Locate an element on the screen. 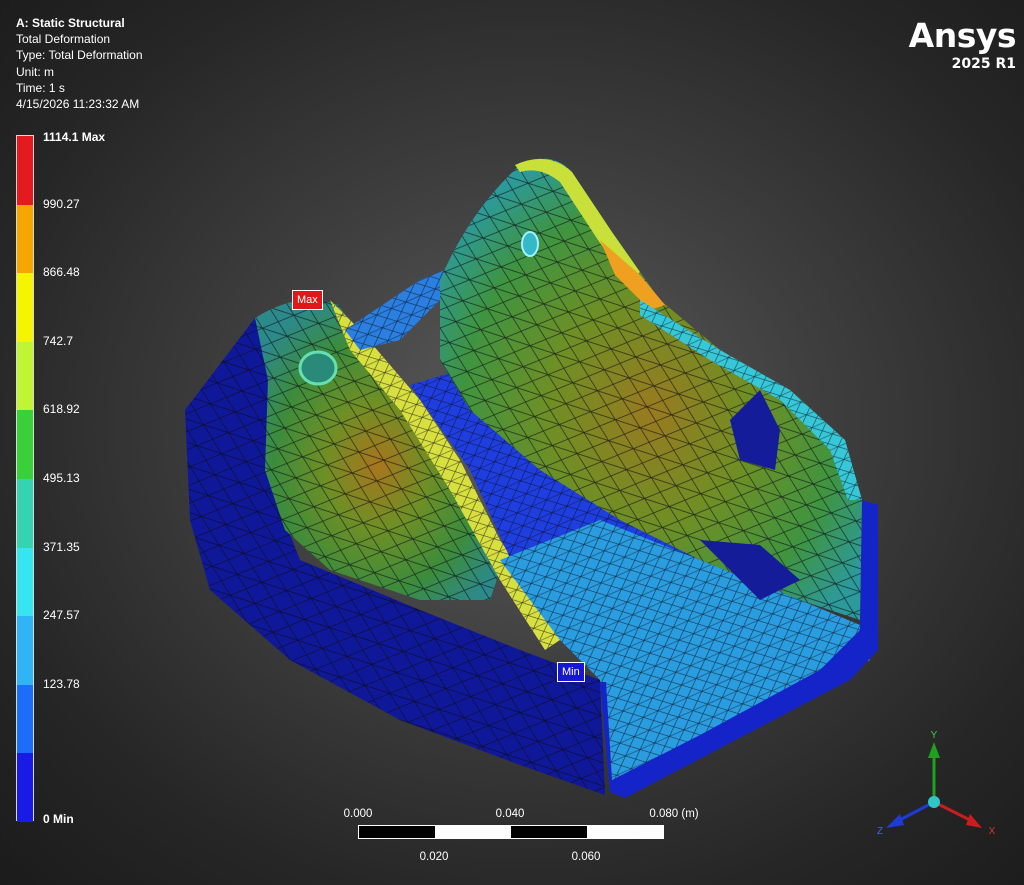 The height and width of the screenshot is (885, 1024). scale-label-0: 0.000 is located at coordinates (358, 814).